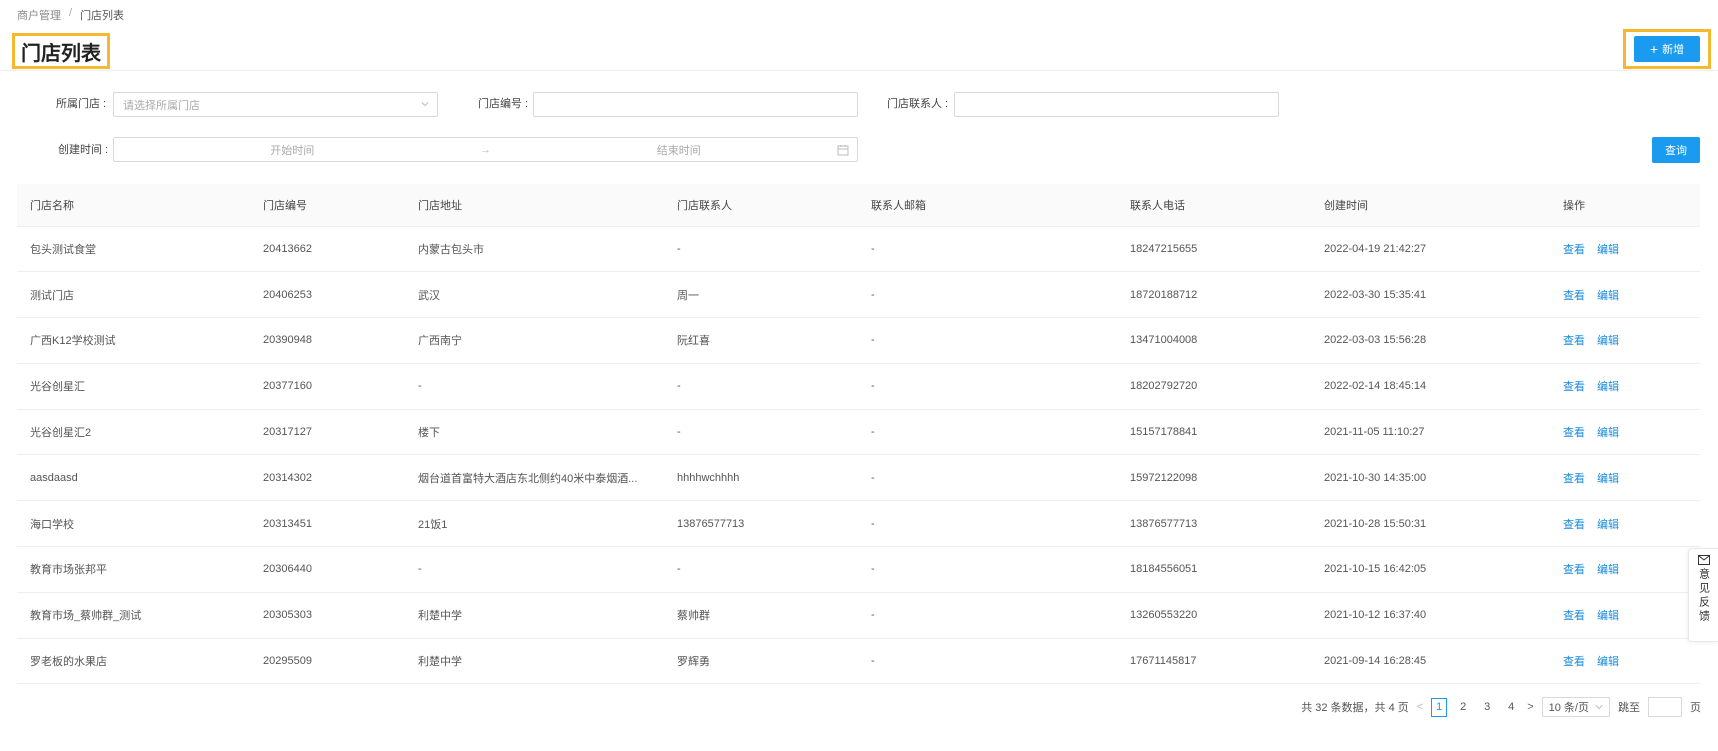  I want to click on store-address-cell: 利楚中学, so click(534, 615).